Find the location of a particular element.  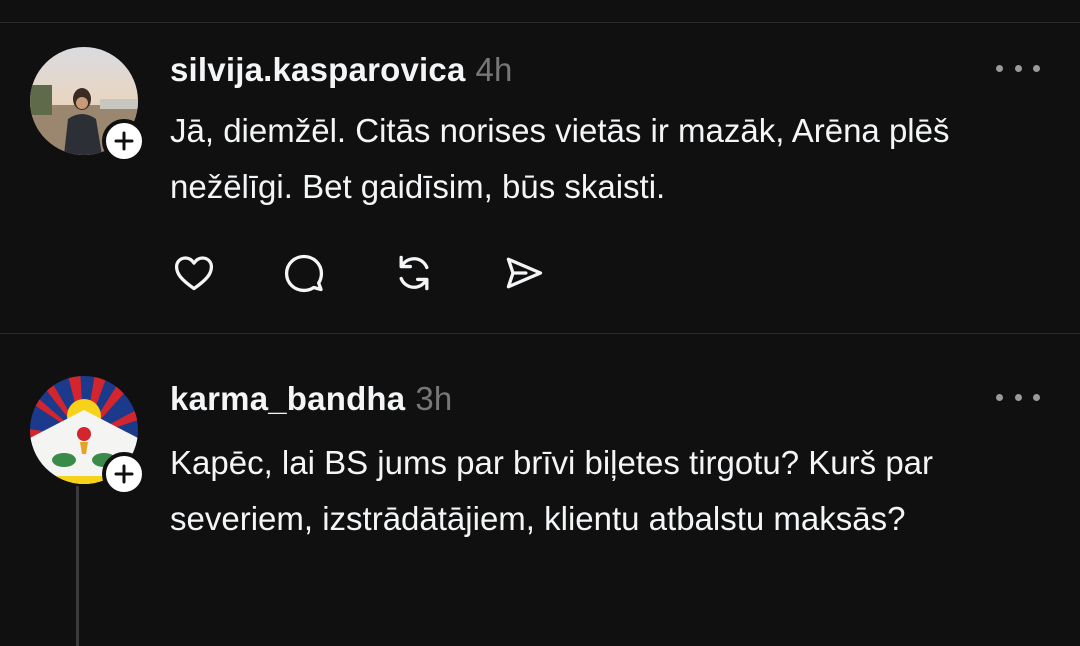

repost-icon is located at coordinates (414, 273).